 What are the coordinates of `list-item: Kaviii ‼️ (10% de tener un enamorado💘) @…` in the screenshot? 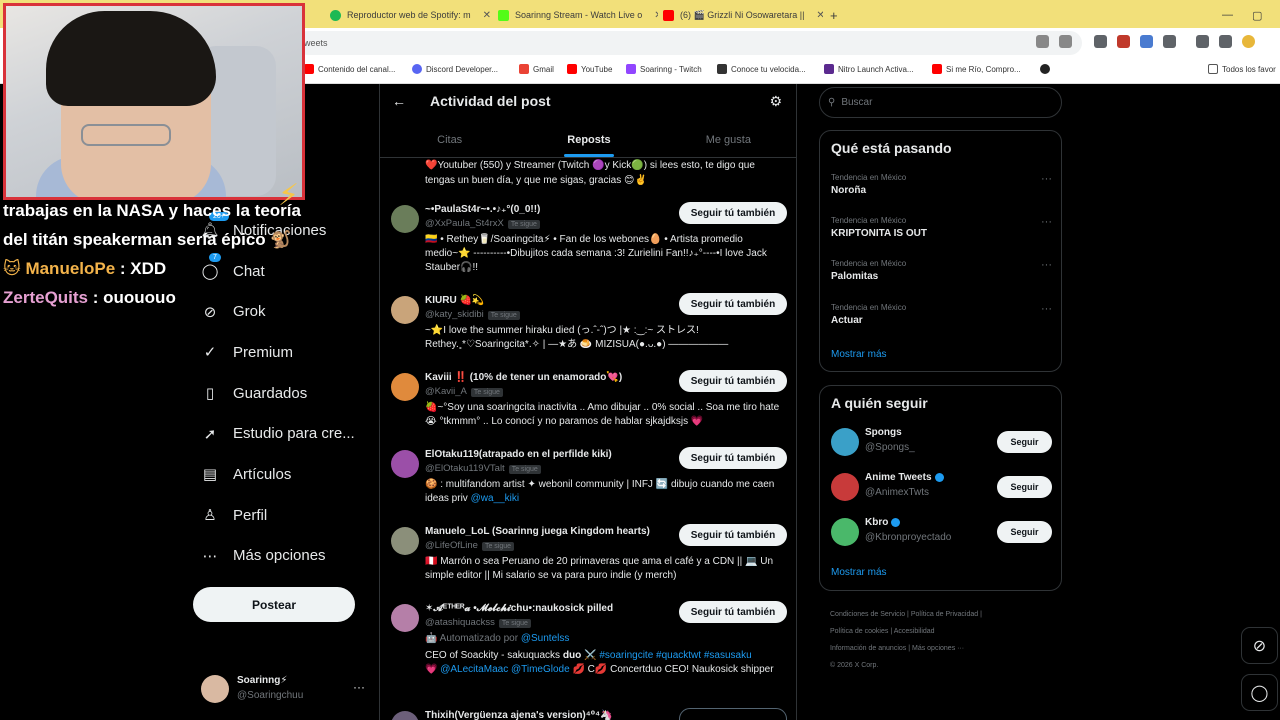 It's located at (588, 405).